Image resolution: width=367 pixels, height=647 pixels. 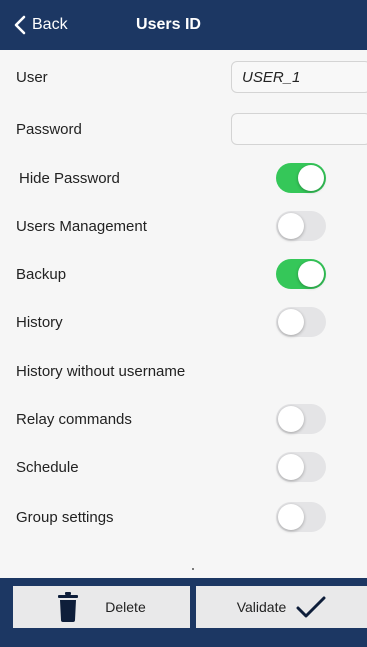 I want to click on backup-label: Backup, so click(x=41, y=274).